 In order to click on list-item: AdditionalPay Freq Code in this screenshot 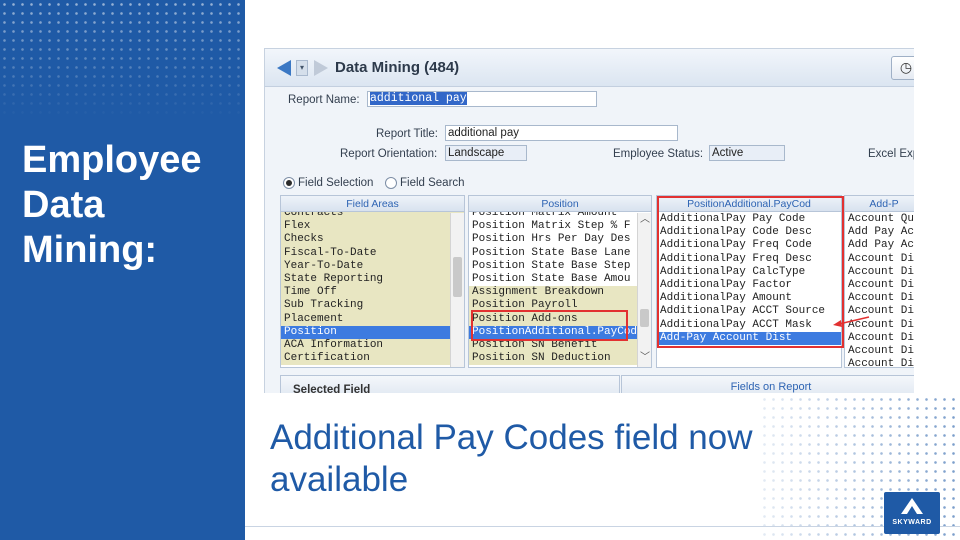, I will do `click(749, 245)`.